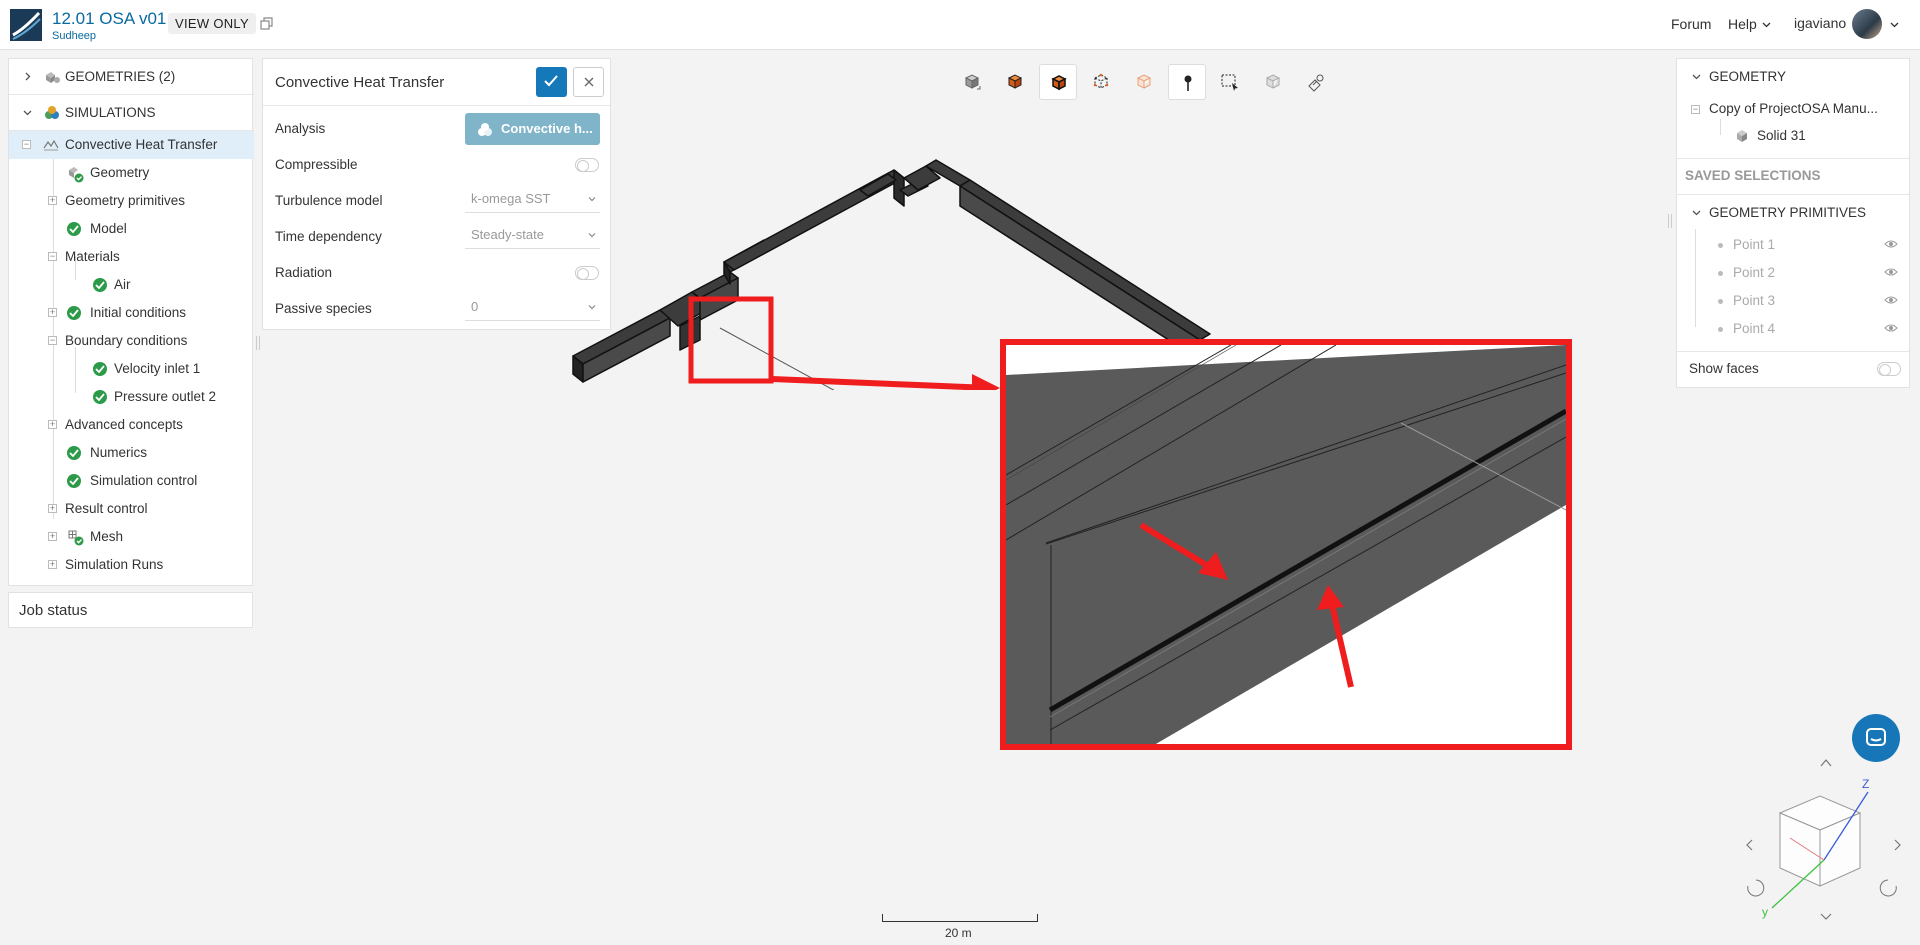 Image resolution: width=1920 pixels, height=945 pixels. What do you see at coordinates (131, 77) in the screenshot?
I see `tree-geometries-header: GEOMETRIES (2)` at bounding box center [131, 77].